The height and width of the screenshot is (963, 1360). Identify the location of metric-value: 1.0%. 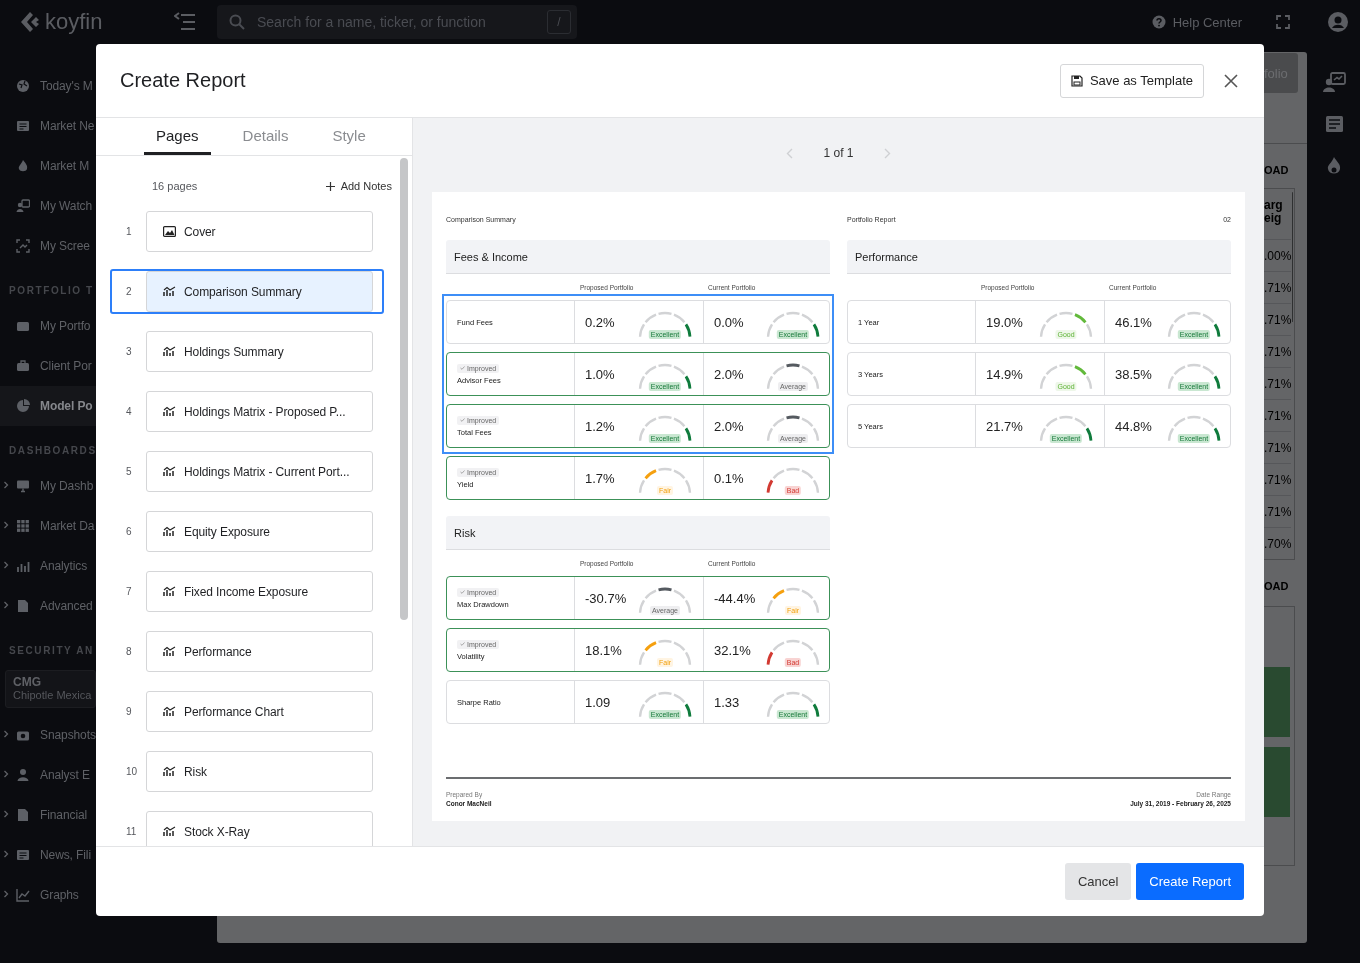
(600, 374).